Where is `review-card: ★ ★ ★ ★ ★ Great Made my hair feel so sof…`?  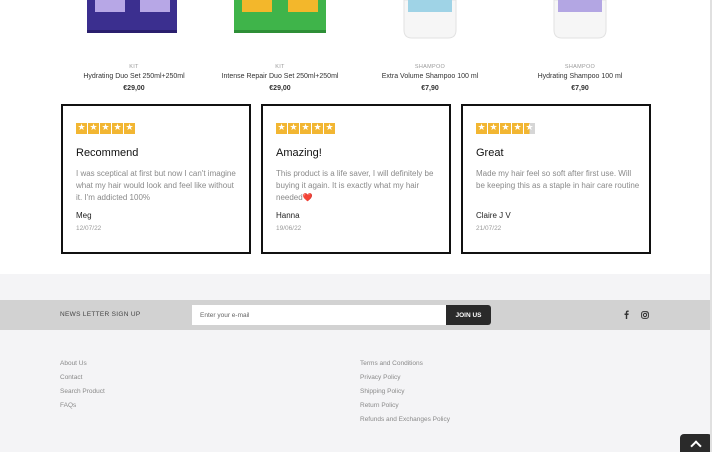
review-card: ★ ★ ★ ★ ★ Great Made my hair feel so sof… is located at coordinates (556, 179).